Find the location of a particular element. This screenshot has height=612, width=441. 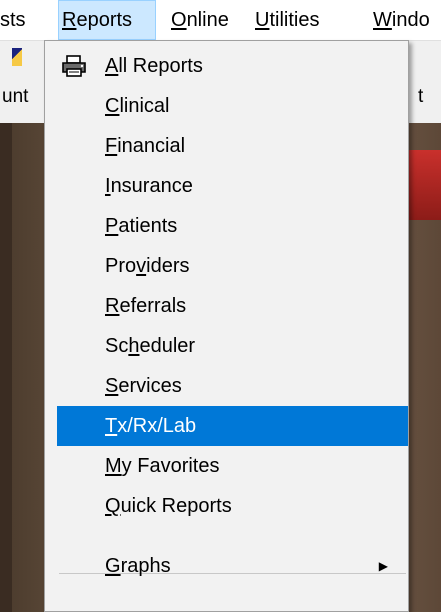

menu-item-label: Providers is located at coordinates (147, 266).